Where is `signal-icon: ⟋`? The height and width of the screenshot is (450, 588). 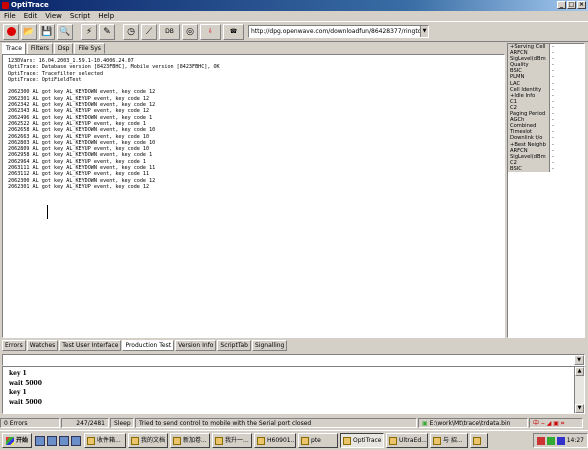
signal-icon: ⟋ is located at coordinates (149, 31).